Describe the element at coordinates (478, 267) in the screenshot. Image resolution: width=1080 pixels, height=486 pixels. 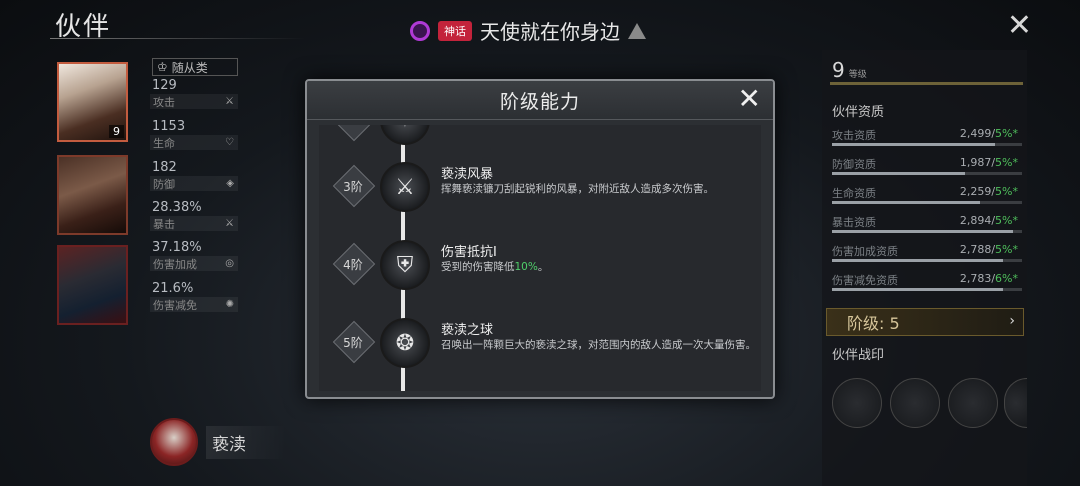
I see `desc-text: 受到的伤害降低` at that location.